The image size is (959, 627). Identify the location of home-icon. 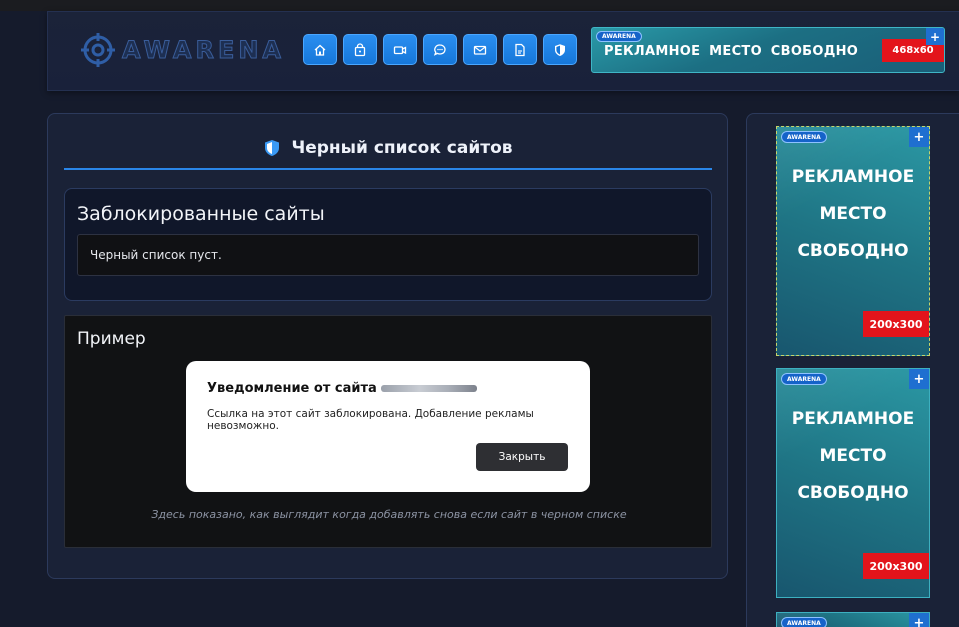
(320, 50).